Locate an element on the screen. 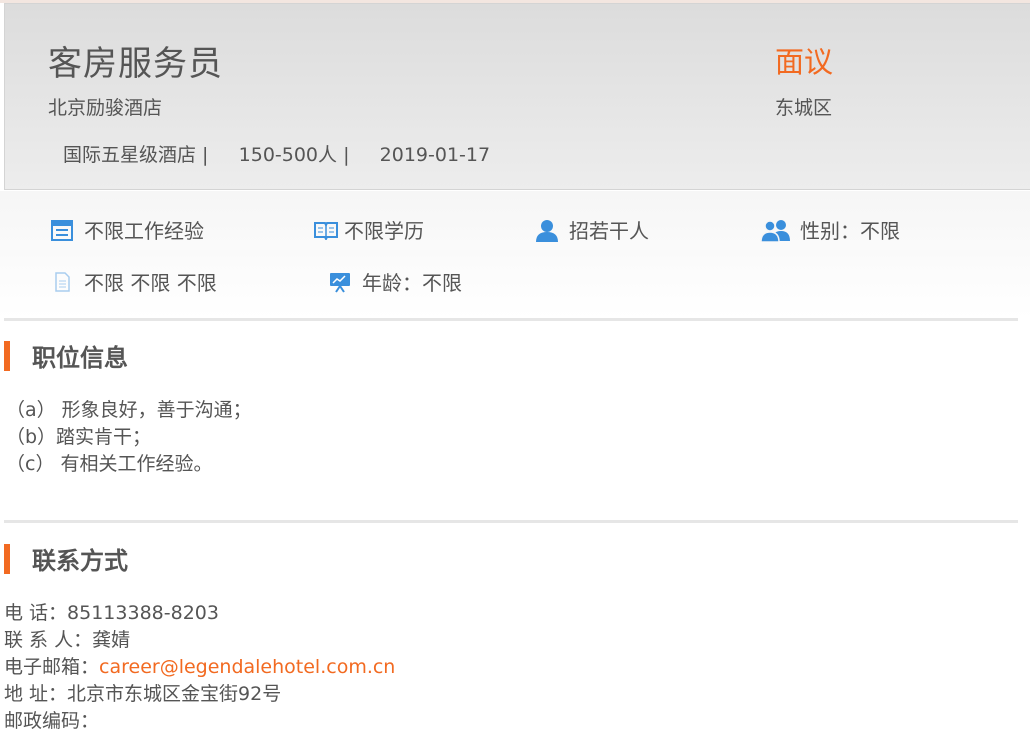  contact-postcode: 邮政编码： is located at coordinates (51, 719).